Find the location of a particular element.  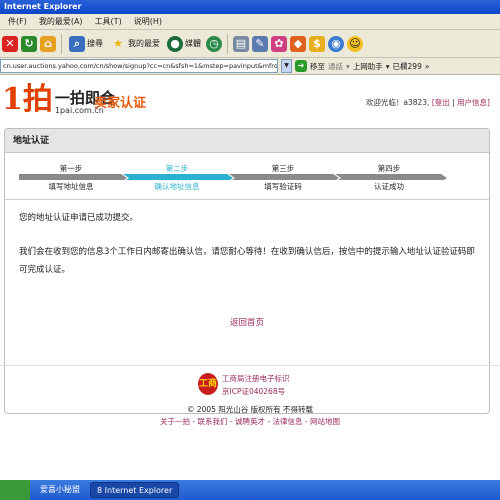

taskbar-item-ie: 8 Internet Explorer is located at coordinates (135, 490).